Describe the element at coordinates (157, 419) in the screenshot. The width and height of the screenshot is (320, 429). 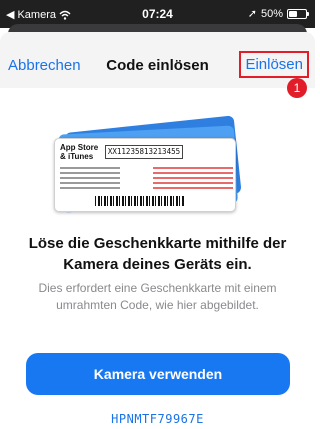
I see `entered-code: HPNMTF79967E` at that location.